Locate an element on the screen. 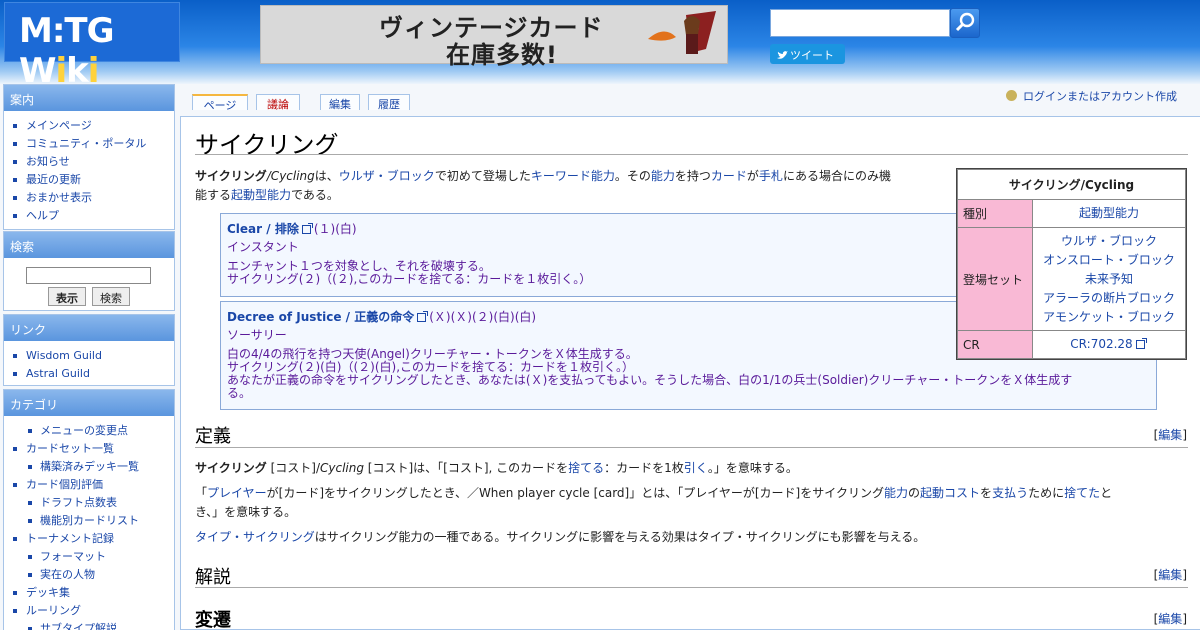  infobox-set-link: アモンケット・ブロック is located at coordinates (1109, 317).